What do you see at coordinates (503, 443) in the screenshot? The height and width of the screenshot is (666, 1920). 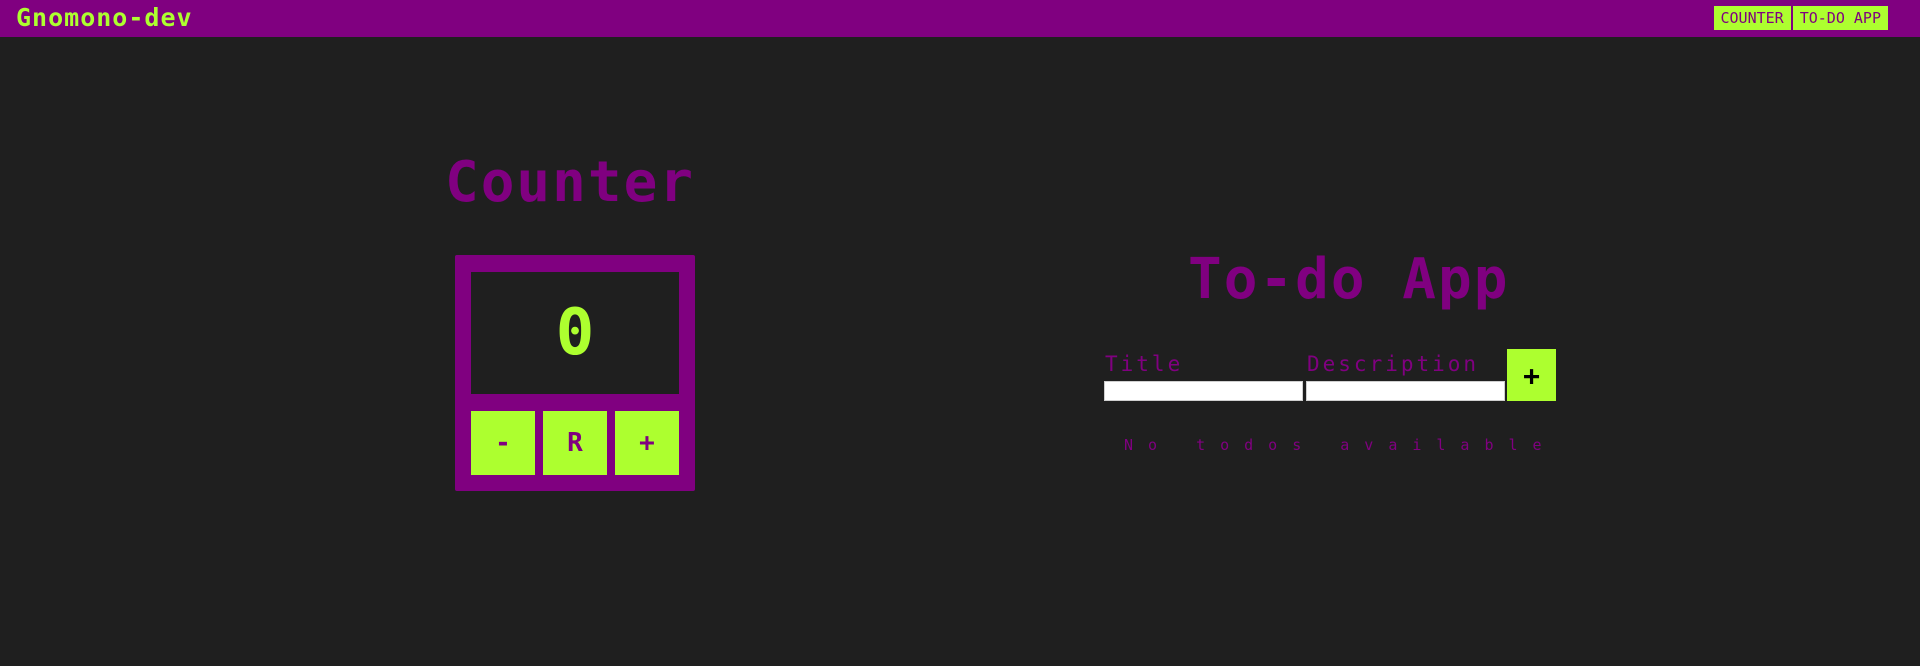 I see `decrement-button: -` at bounding box center [503, 443].